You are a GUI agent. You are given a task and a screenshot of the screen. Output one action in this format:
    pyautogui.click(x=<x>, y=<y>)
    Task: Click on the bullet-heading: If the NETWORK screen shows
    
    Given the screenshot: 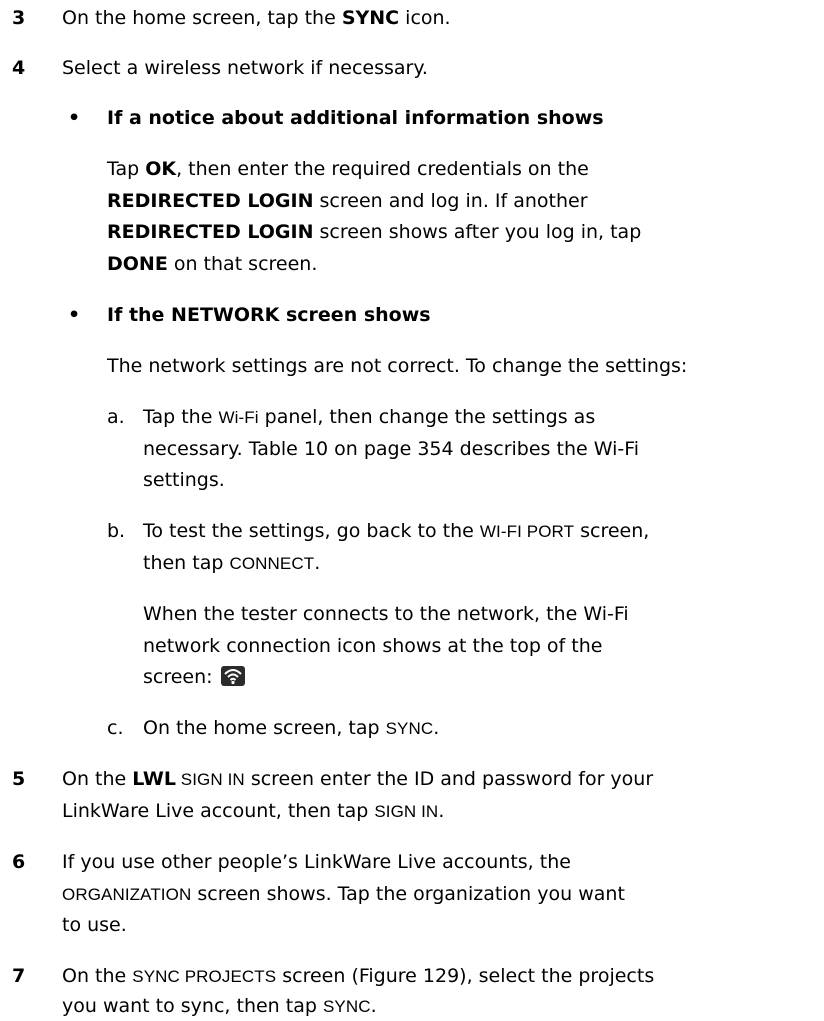 What is the action you would take?
    pyautogui.click(x=269, y=315)
    